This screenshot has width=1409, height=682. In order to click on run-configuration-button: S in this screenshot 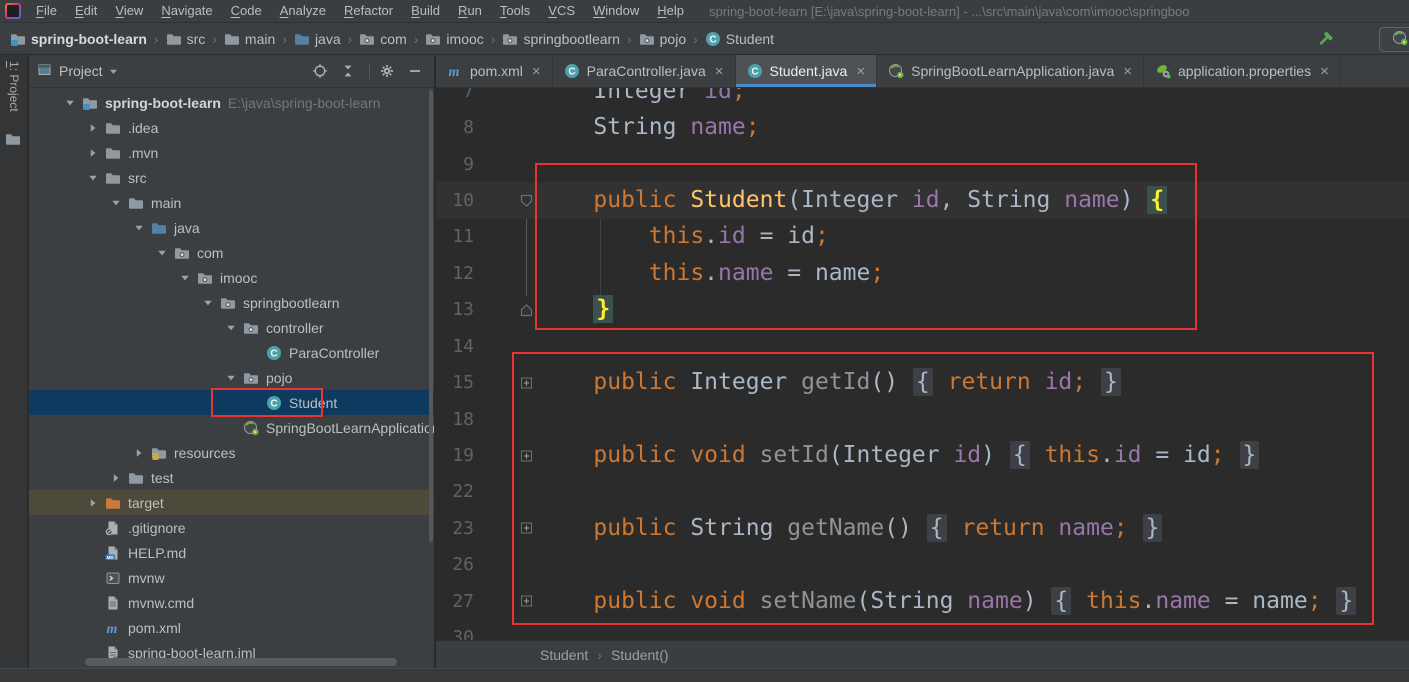, I will do `click(1393, 39)`.